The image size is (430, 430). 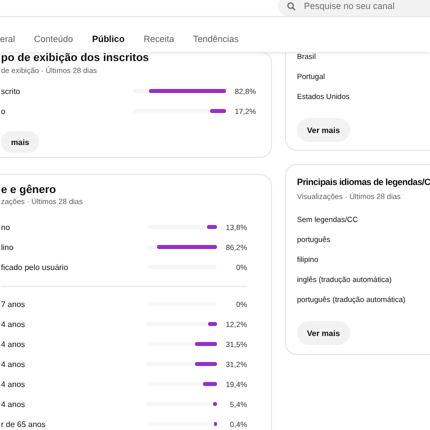 I want to click on card-title: po de exibição dos inscritos, so click(x=75, y=58).